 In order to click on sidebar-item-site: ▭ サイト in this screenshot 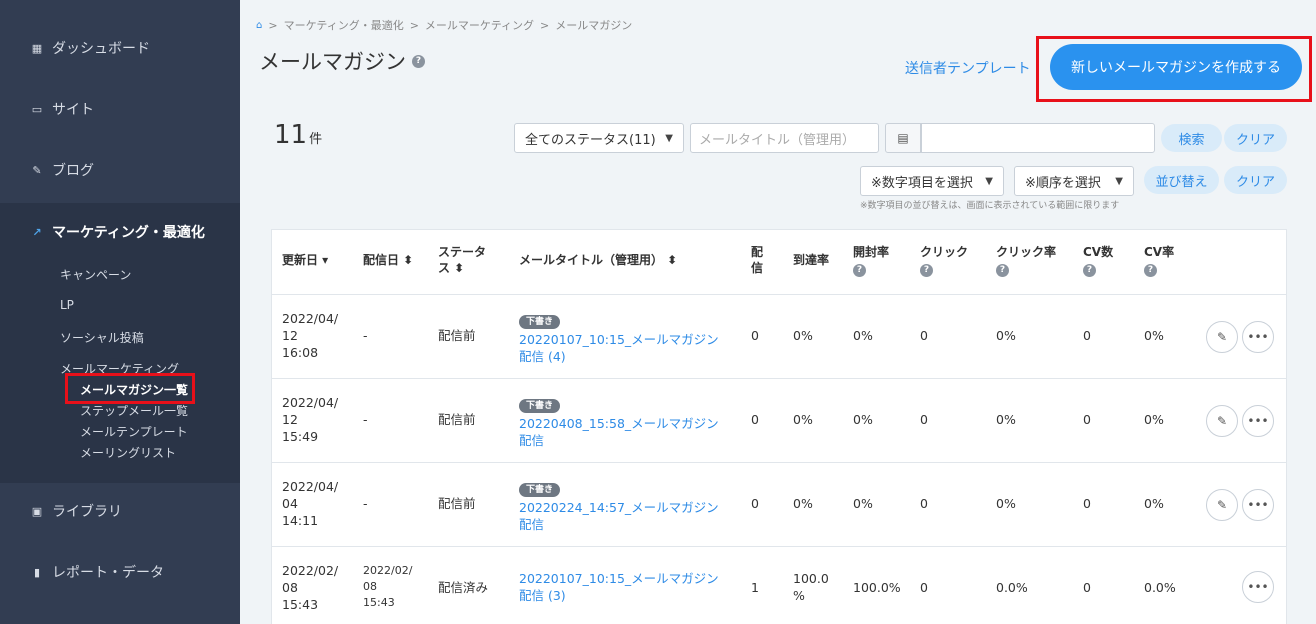, I will do `click(120, 109)`.